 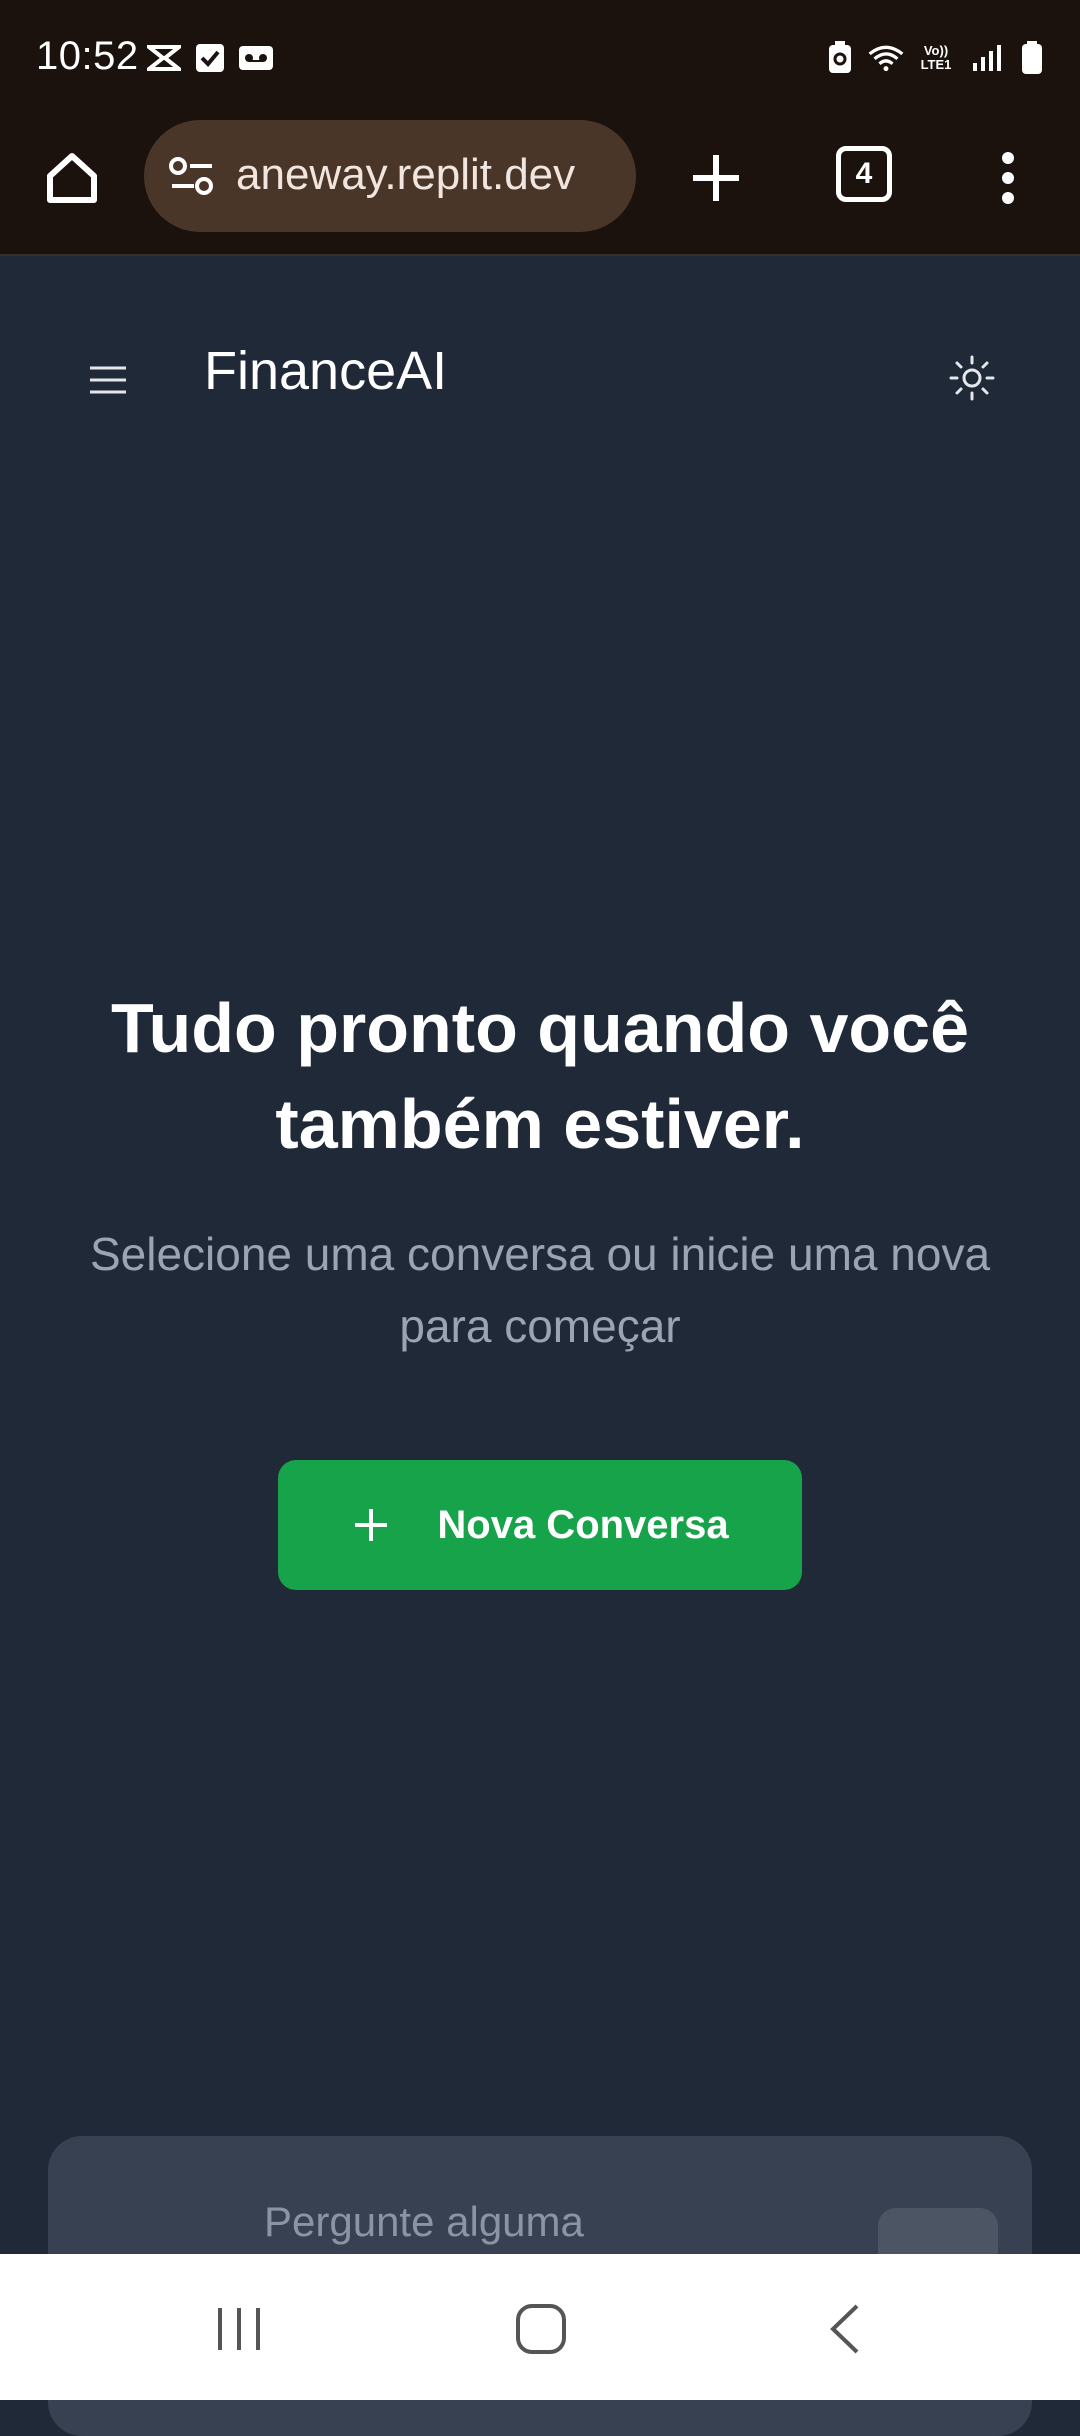 I want to click on theme-toggle-button, so click(x=972, y=378).